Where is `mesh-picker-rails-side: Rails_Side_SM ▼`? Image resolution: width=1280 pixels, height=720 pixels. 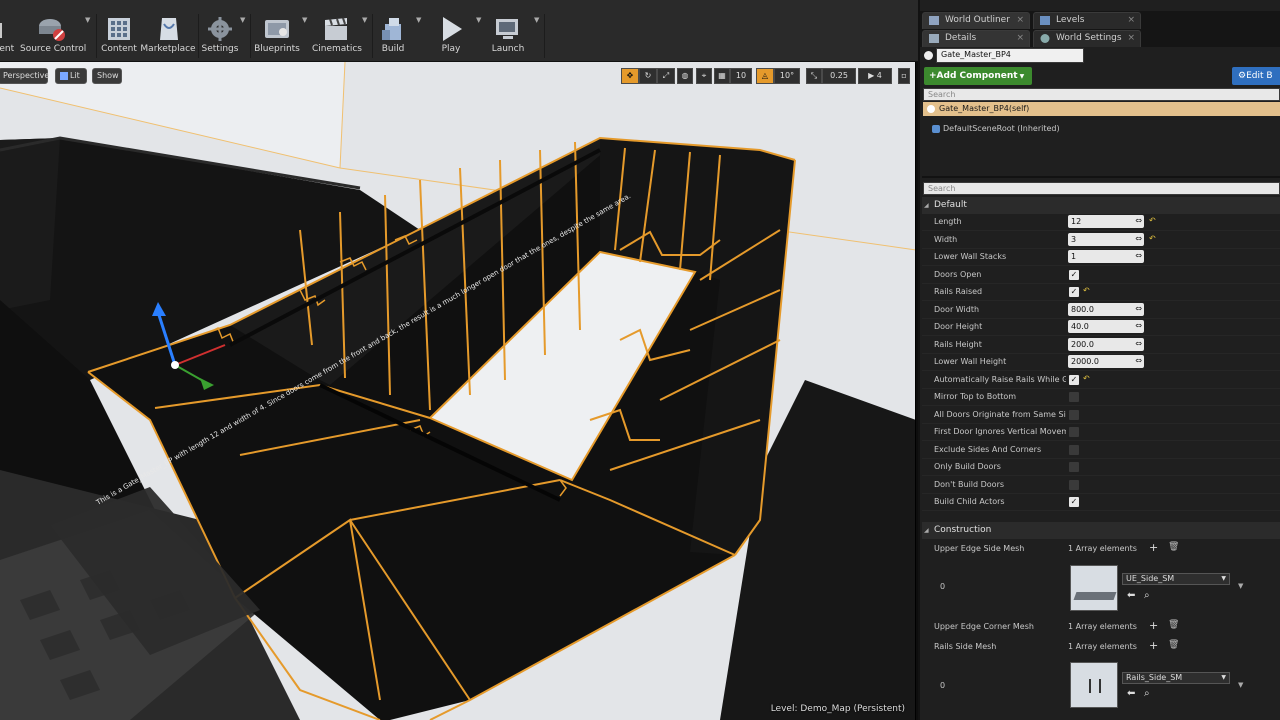 mesh-picker-rails-side: Rails_Side_SM ▼ is located at coordinates (1176, 678).